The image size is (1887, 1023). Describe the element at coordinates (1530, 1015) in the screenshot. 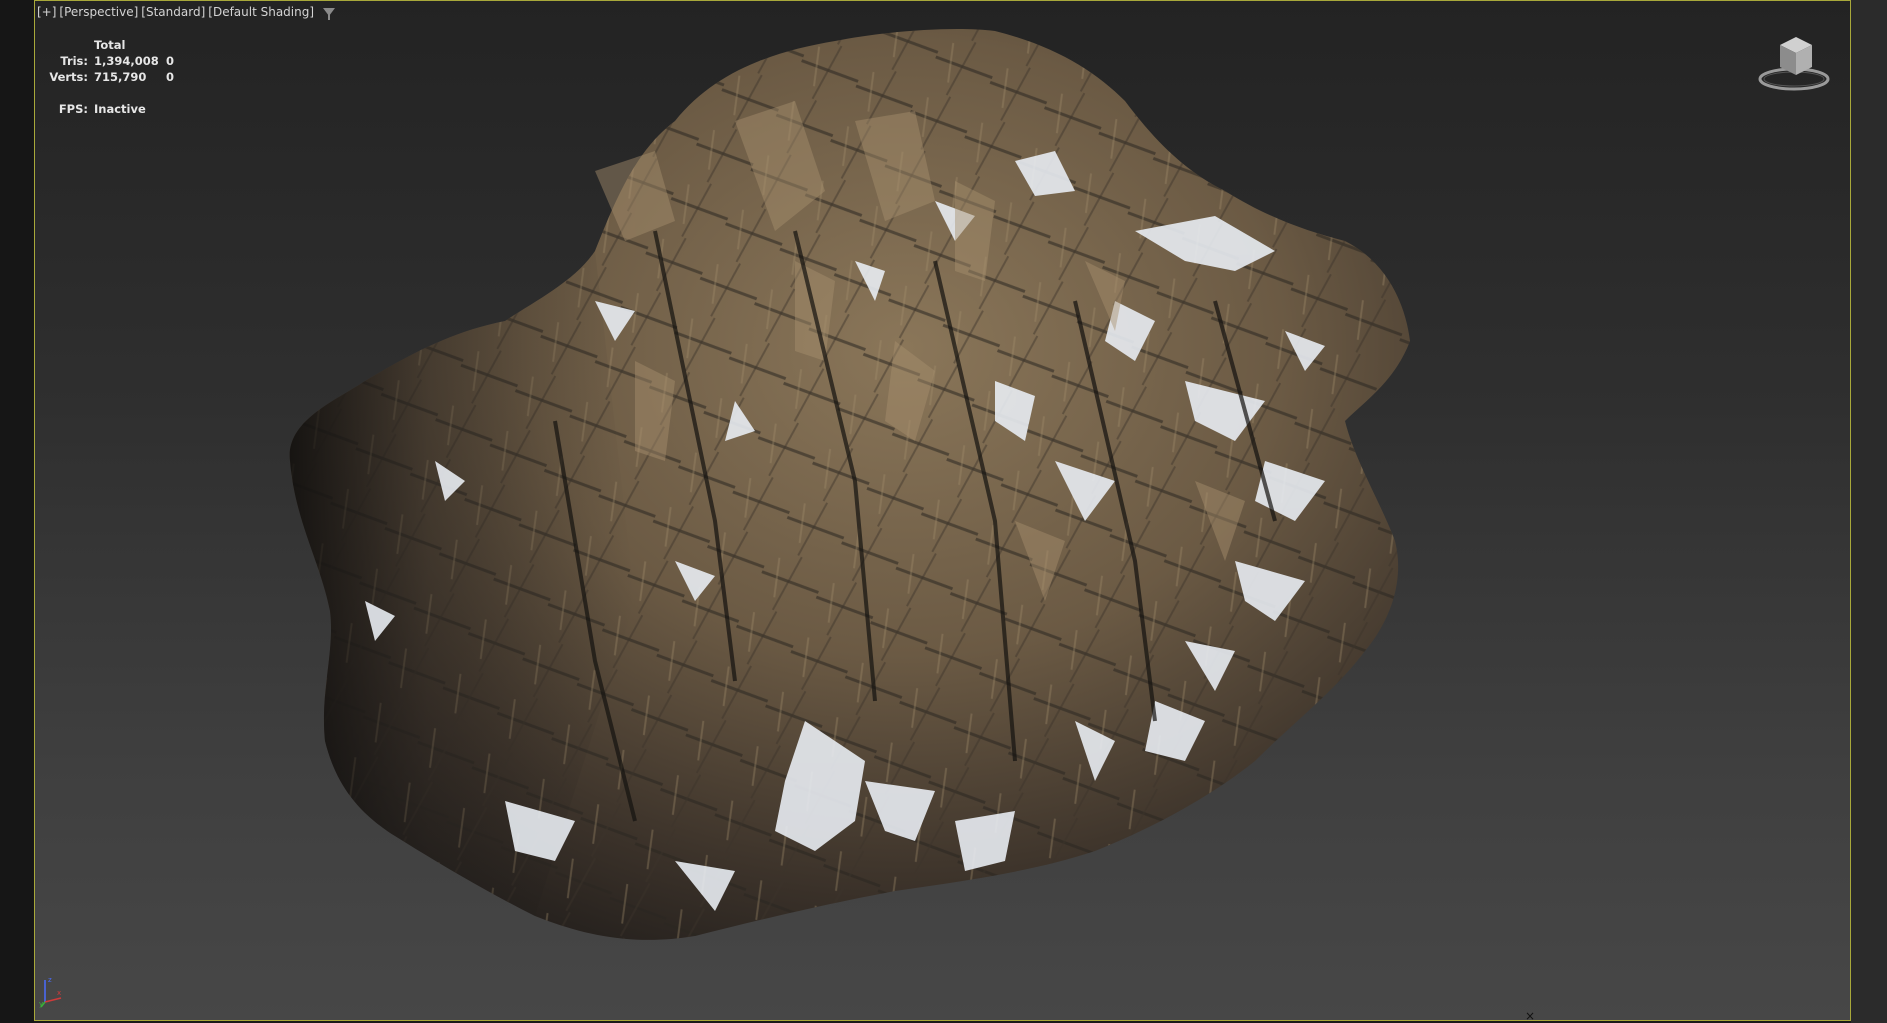

I see `mouse-cursor-icon: ×` at that location.